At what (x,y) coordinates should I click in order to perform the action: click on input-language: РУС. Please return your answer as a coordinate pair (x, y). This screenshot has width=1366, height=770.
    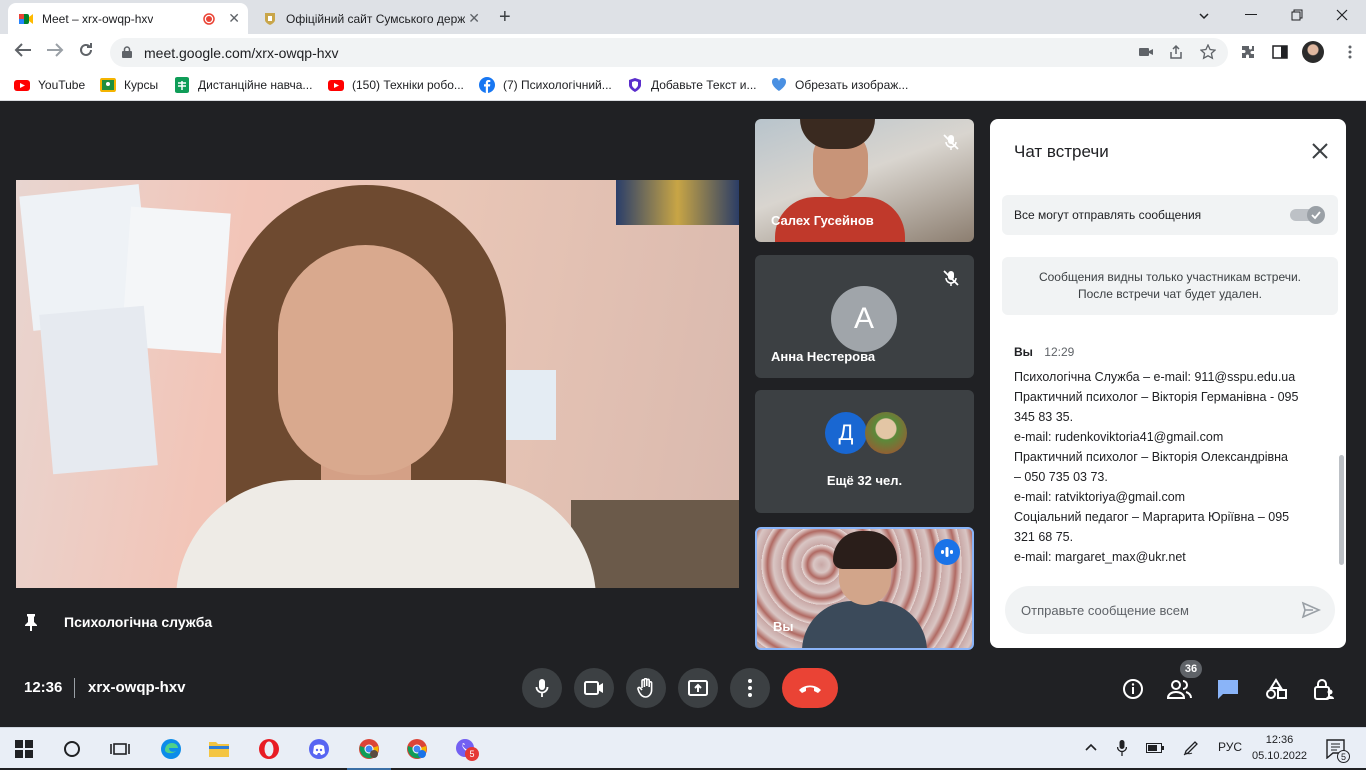
    Looking at the image, I should click on (1230, 747).